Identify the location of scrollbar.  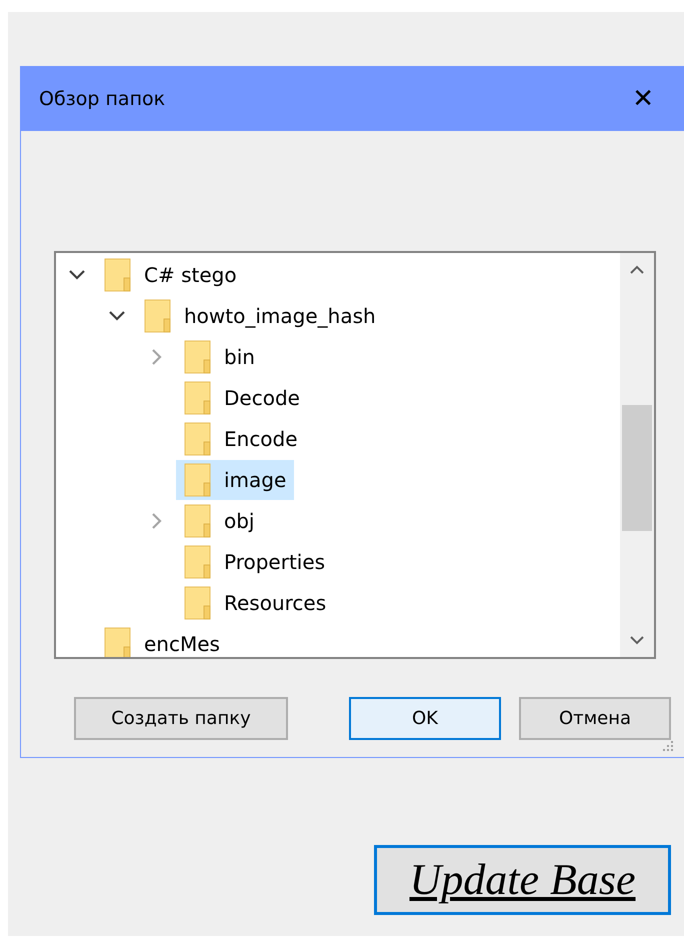
(637, 455).